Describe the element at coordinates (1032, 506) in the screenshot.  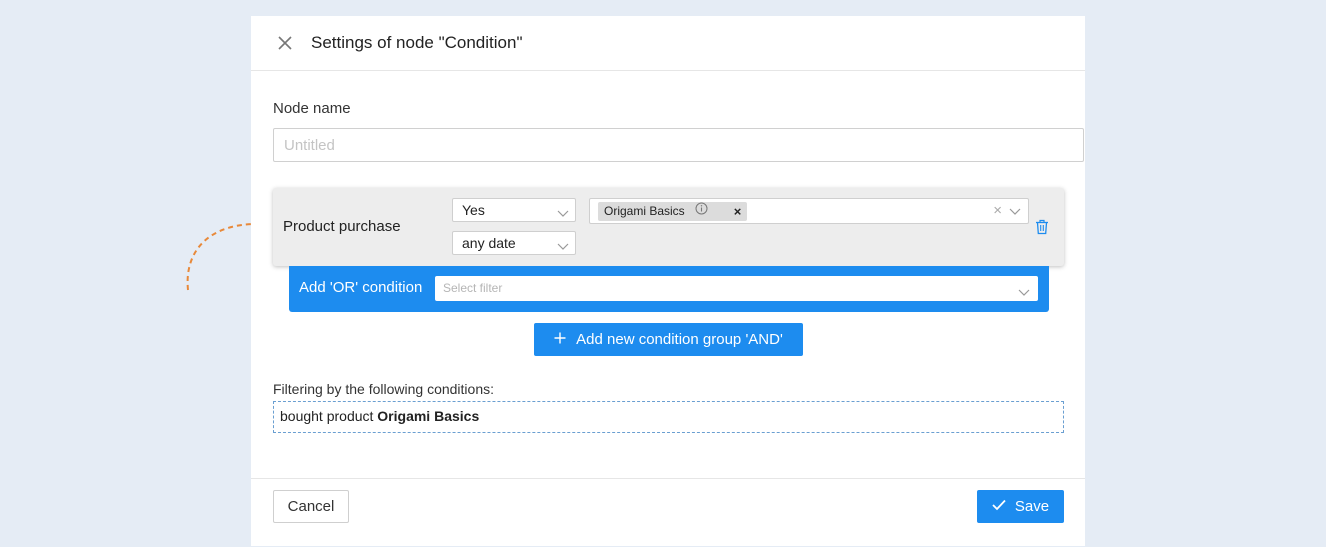
I see `save-button-label: Save` at that location.